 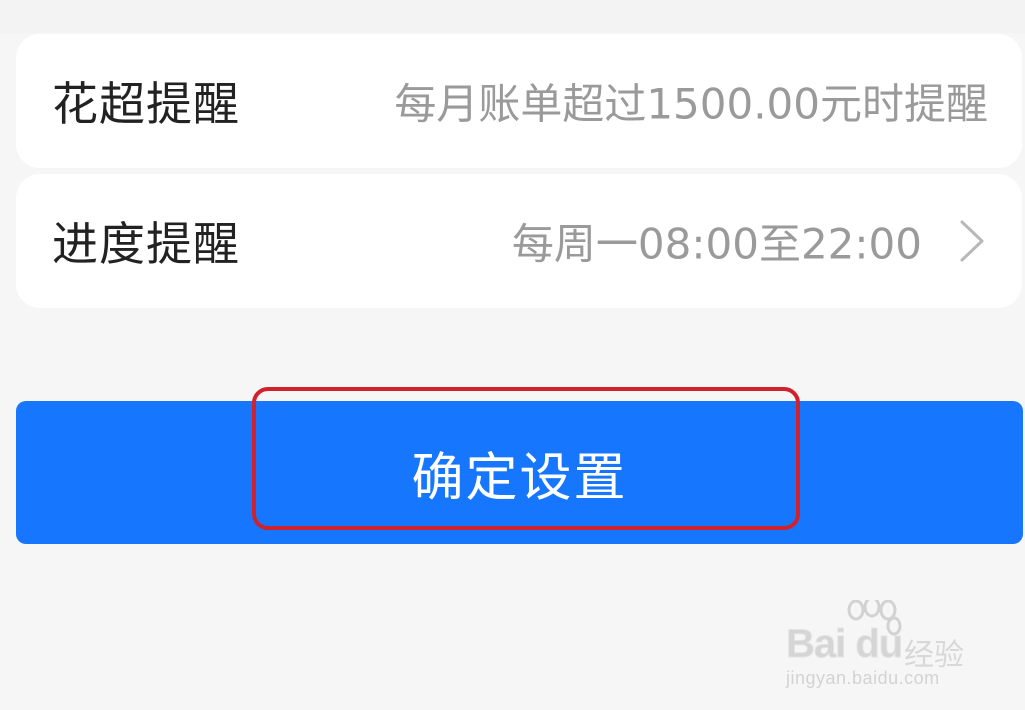 What do you see at coordinates (844, 644) in the screenshot?
I see `watermark-brand: Bai du` at bounding box center [844, 644].